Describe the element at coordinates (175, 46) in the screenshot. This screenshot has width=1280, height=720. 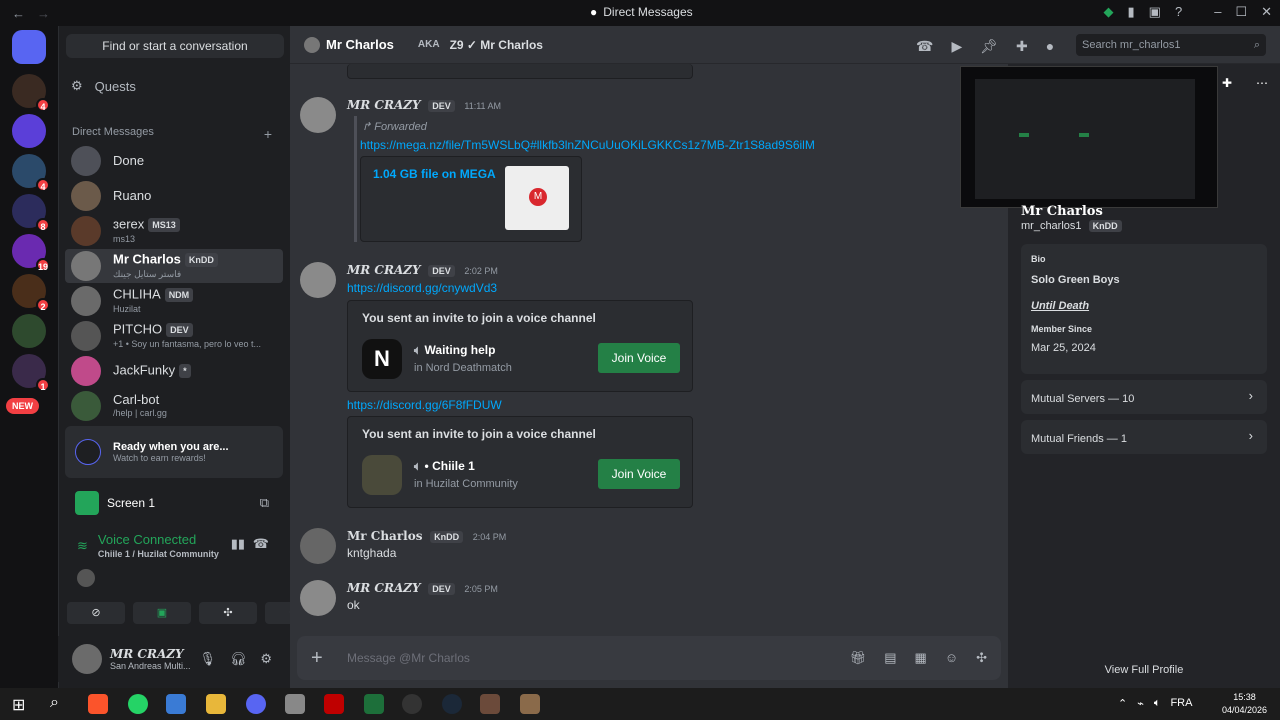
I see `find-conversation-button: Find or start a conversation` at that location.